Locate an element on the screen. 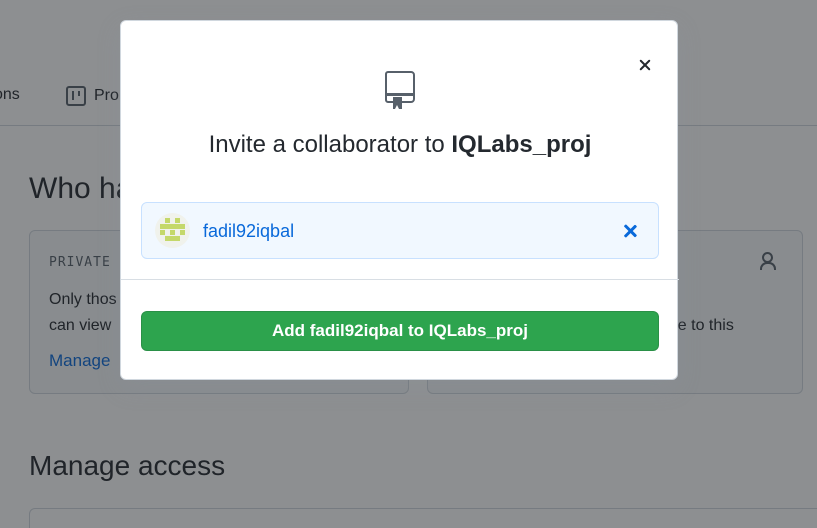  remove-user-icon is located at coordinates (630, 231).